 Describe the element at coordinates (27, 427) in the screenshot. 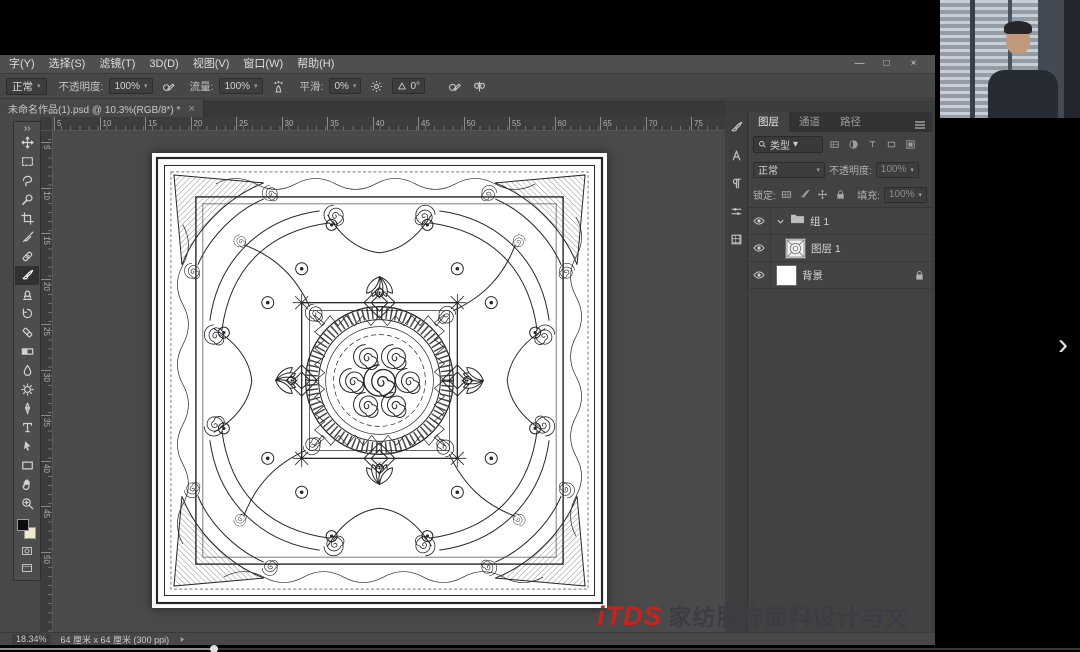

I see `type-tool` at that location.